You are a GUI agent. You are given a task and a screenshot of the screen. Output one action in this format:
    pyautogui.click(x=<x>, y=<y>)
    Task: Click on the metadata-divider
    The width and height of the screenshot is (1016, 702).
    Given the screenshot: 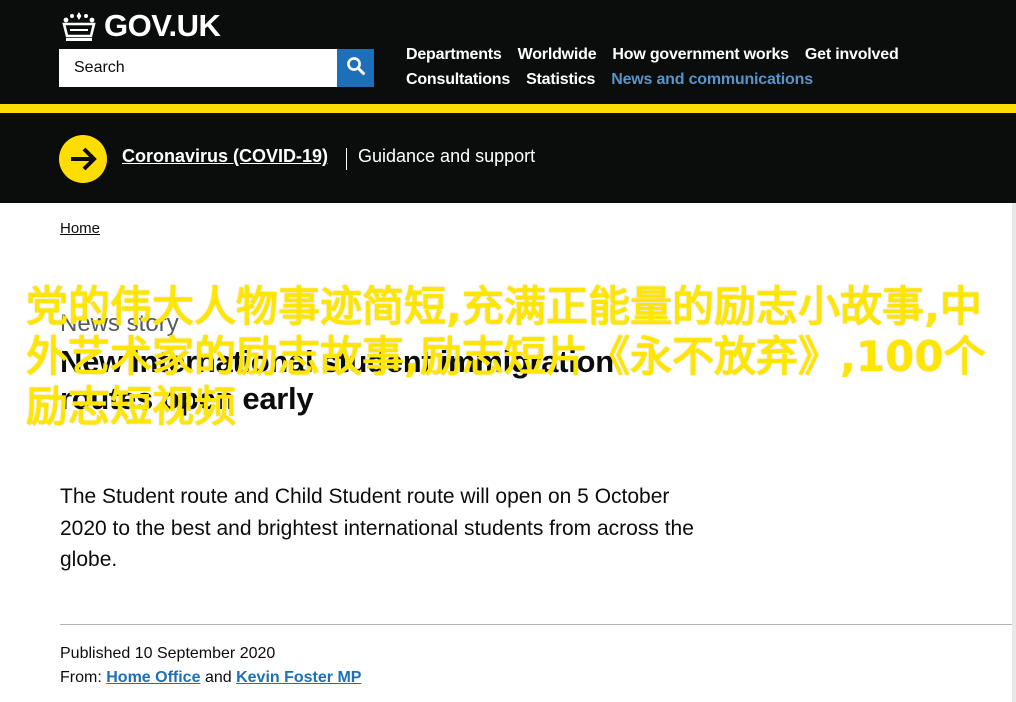 What is the action you would take?
    pyautogui.click(x=538, y=624)
    